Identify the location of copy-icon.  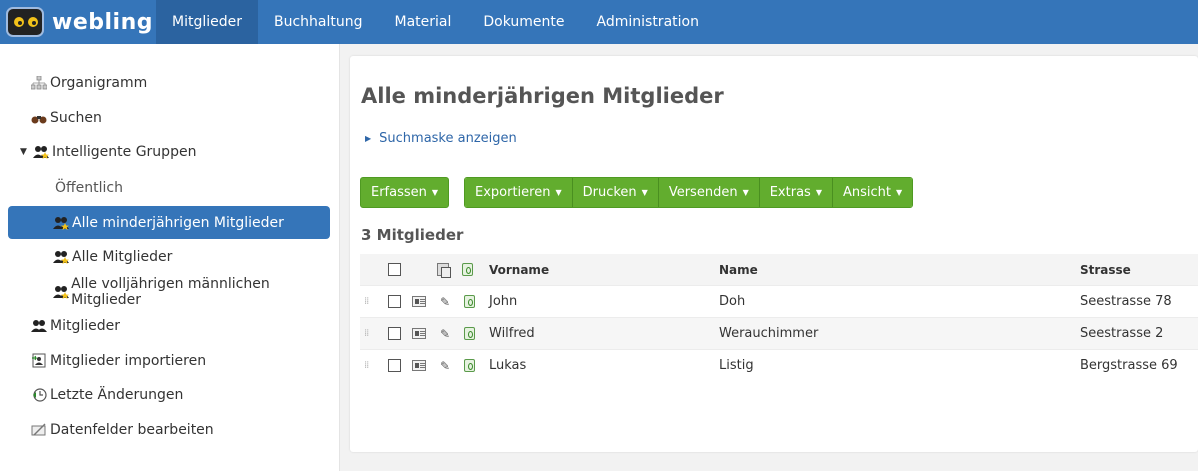
(444, 270).